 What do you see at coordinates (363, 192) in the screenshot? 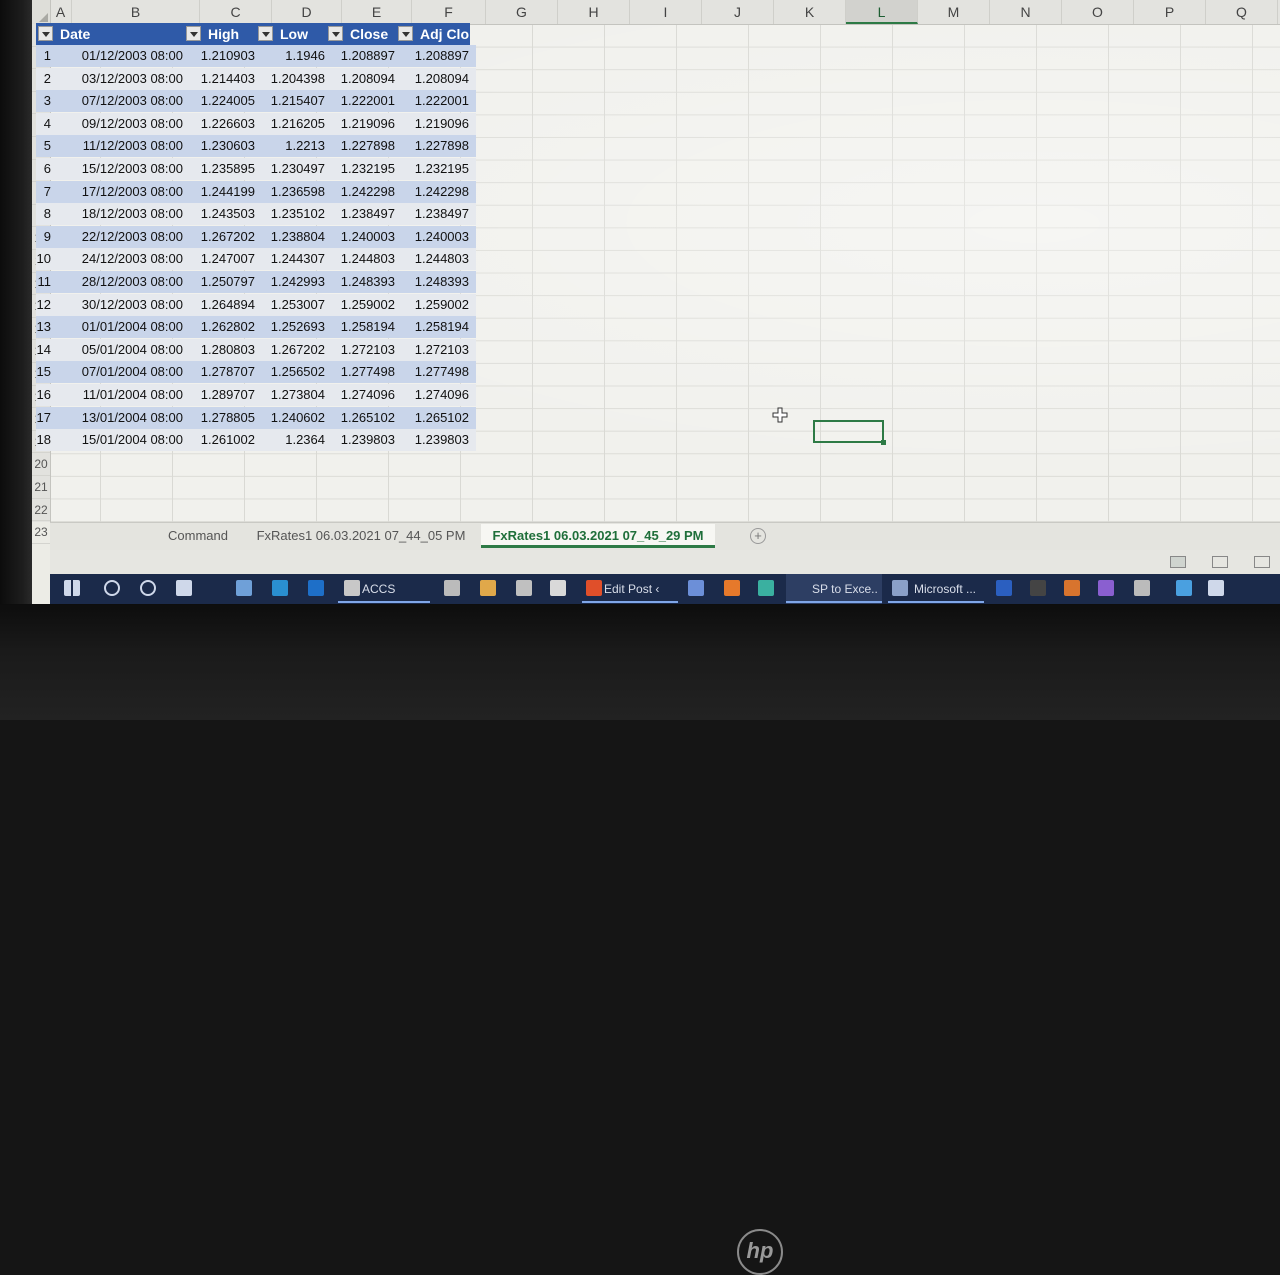
I see `close-cell: 1.242298` at bounding box center [363, 192].